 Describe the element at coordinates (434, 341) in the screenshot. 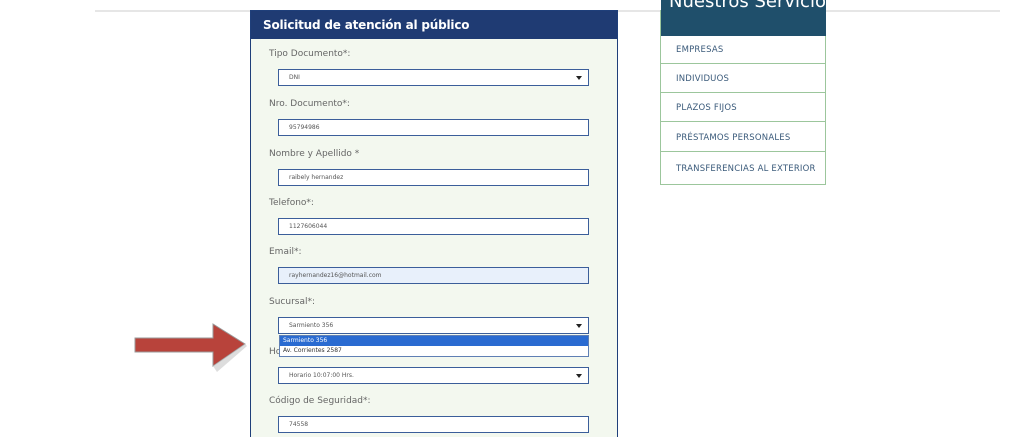

I see `sucursal-option: Sarmiento 356` at that location.